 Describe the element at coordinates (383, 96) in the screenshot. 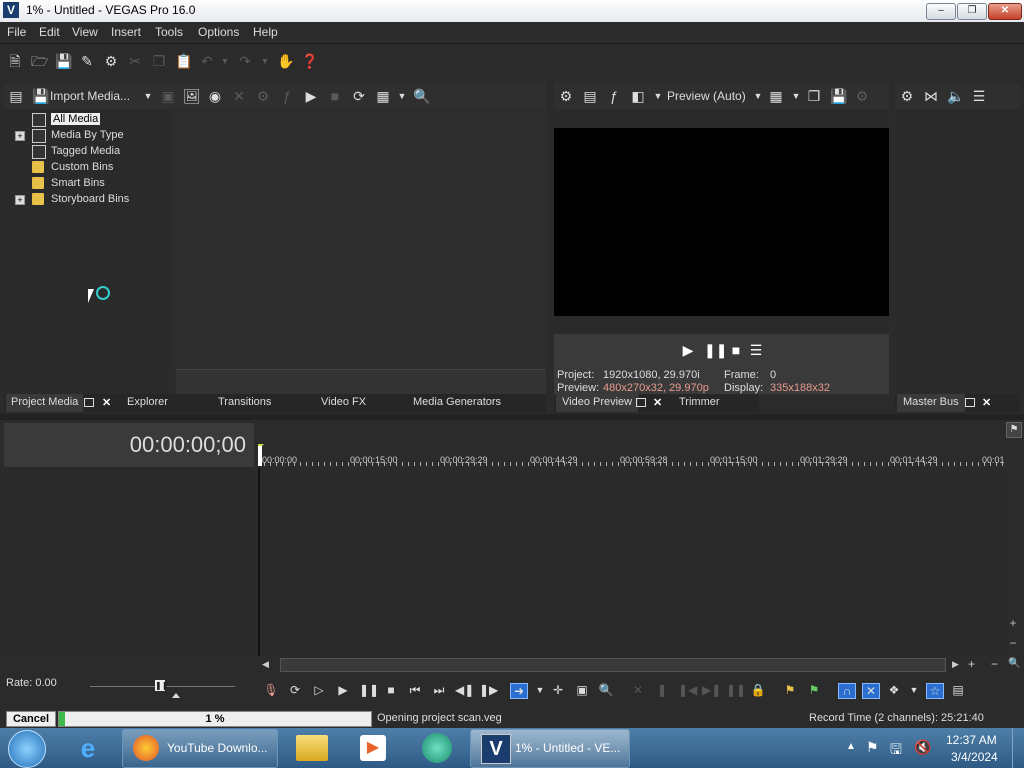

I see `views-icon: ▦` at that location.